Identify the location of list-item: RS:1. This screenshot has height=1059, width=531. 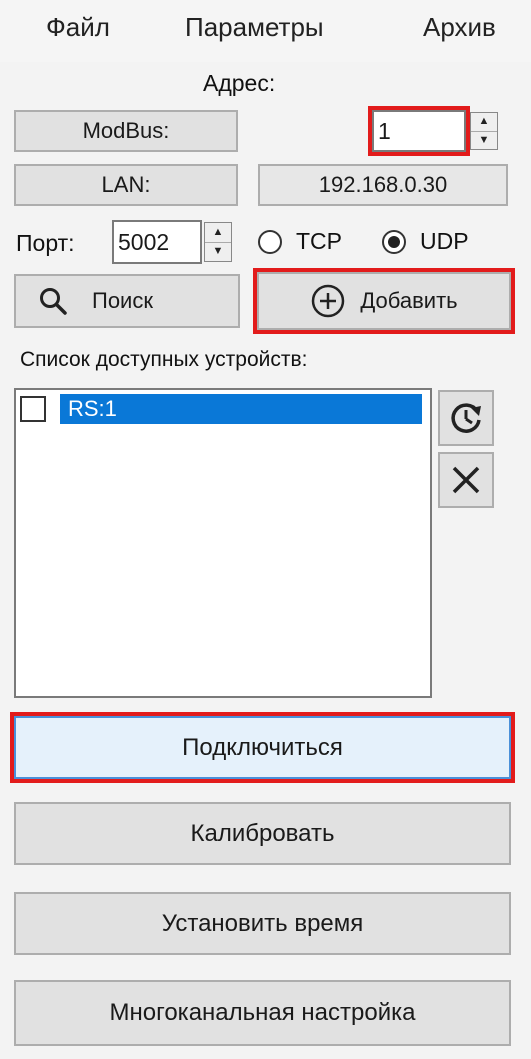
(223, 409).